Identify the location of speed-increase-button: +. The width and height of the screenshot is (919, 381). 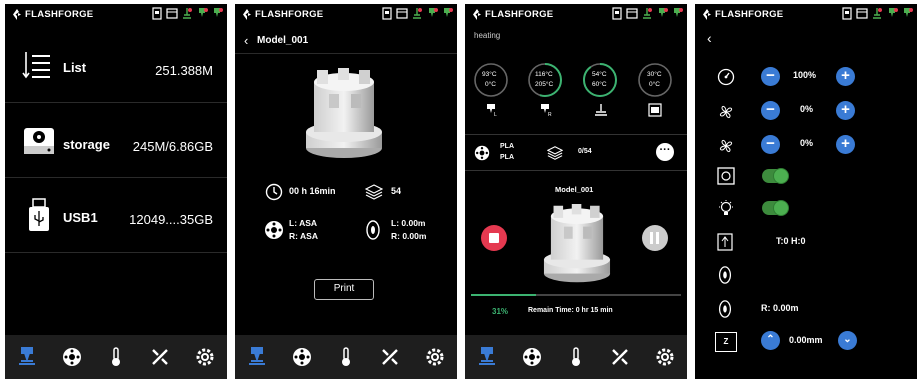
(845, 76).